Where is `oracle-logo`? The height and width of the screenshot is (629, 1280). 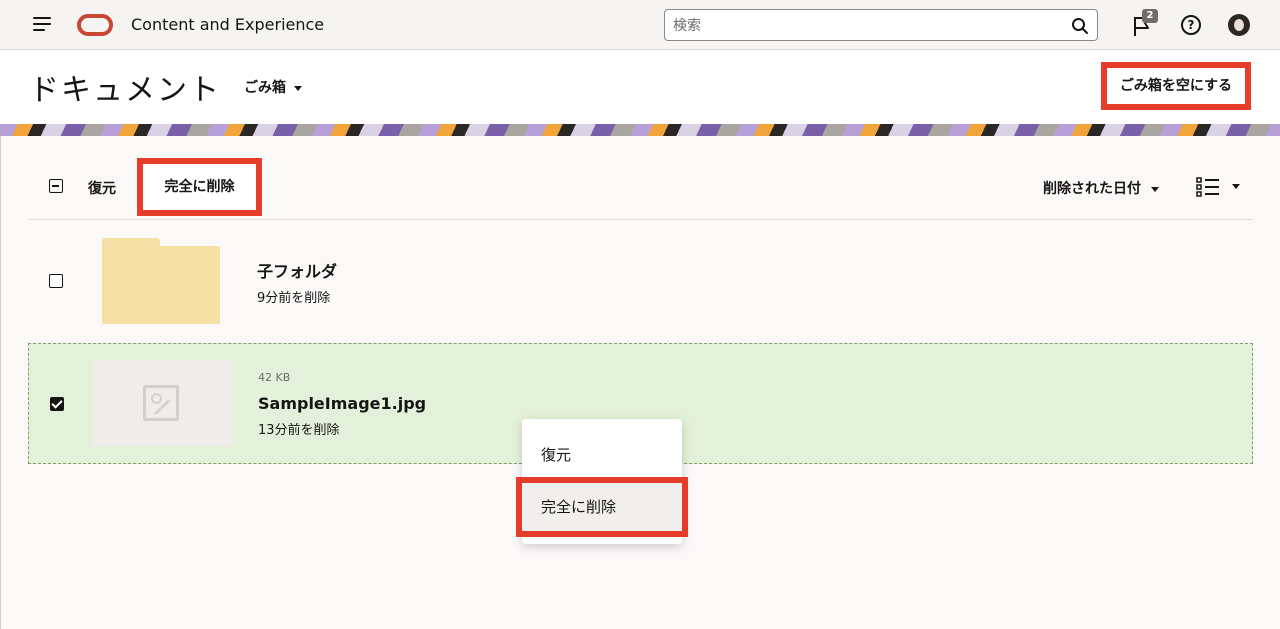 oracle-logo is located at coordinates (95, 25).